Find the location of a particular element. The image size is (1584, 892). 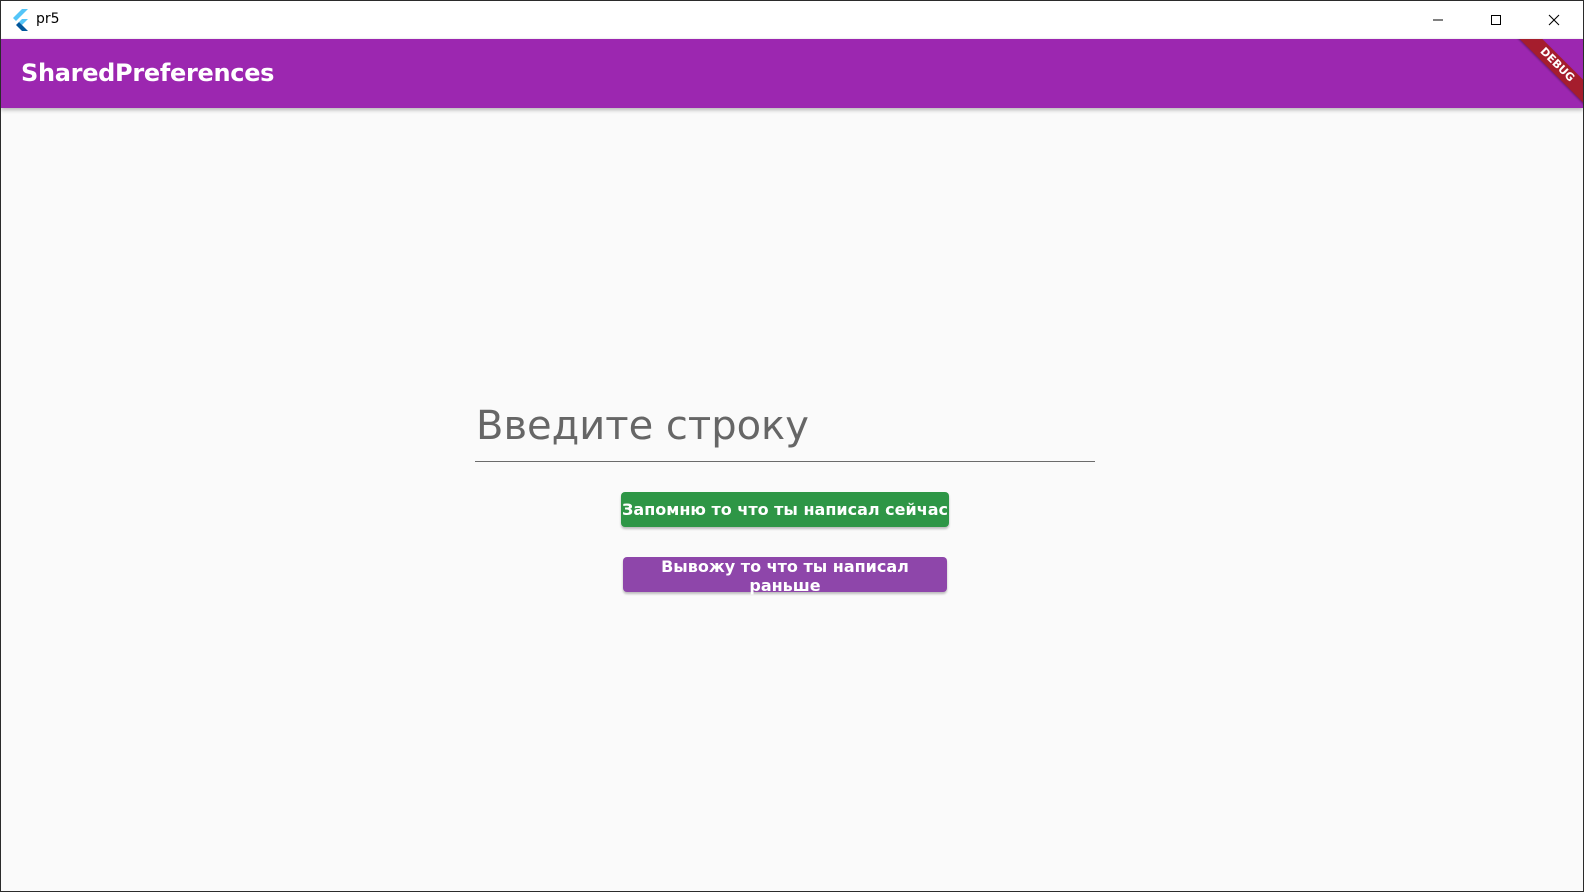

flutter-logo-icon is located at coordinates (20, 20).